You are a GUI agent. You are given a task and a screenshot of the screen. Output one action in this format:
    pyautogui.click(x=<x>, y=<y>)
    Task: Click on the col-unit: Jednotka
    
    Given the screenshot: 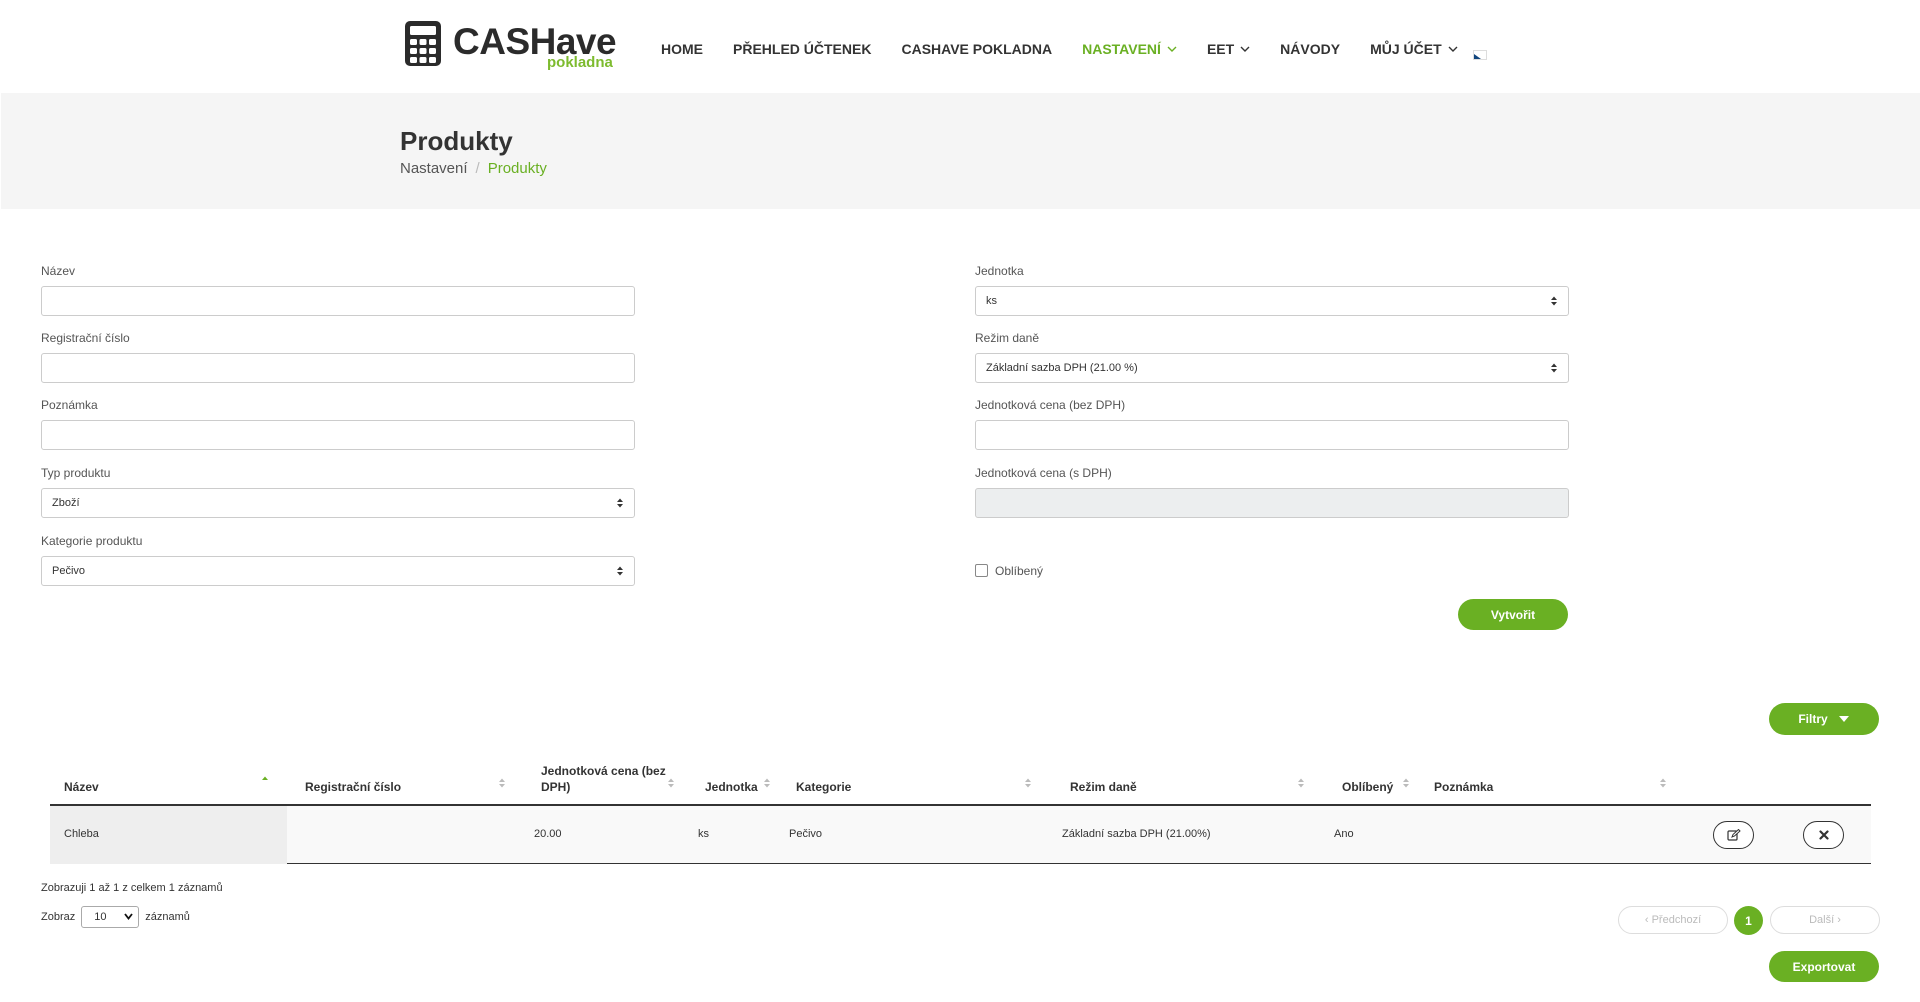 What is the action you would take?
    pyautogui.click(x=731, y=787)
    